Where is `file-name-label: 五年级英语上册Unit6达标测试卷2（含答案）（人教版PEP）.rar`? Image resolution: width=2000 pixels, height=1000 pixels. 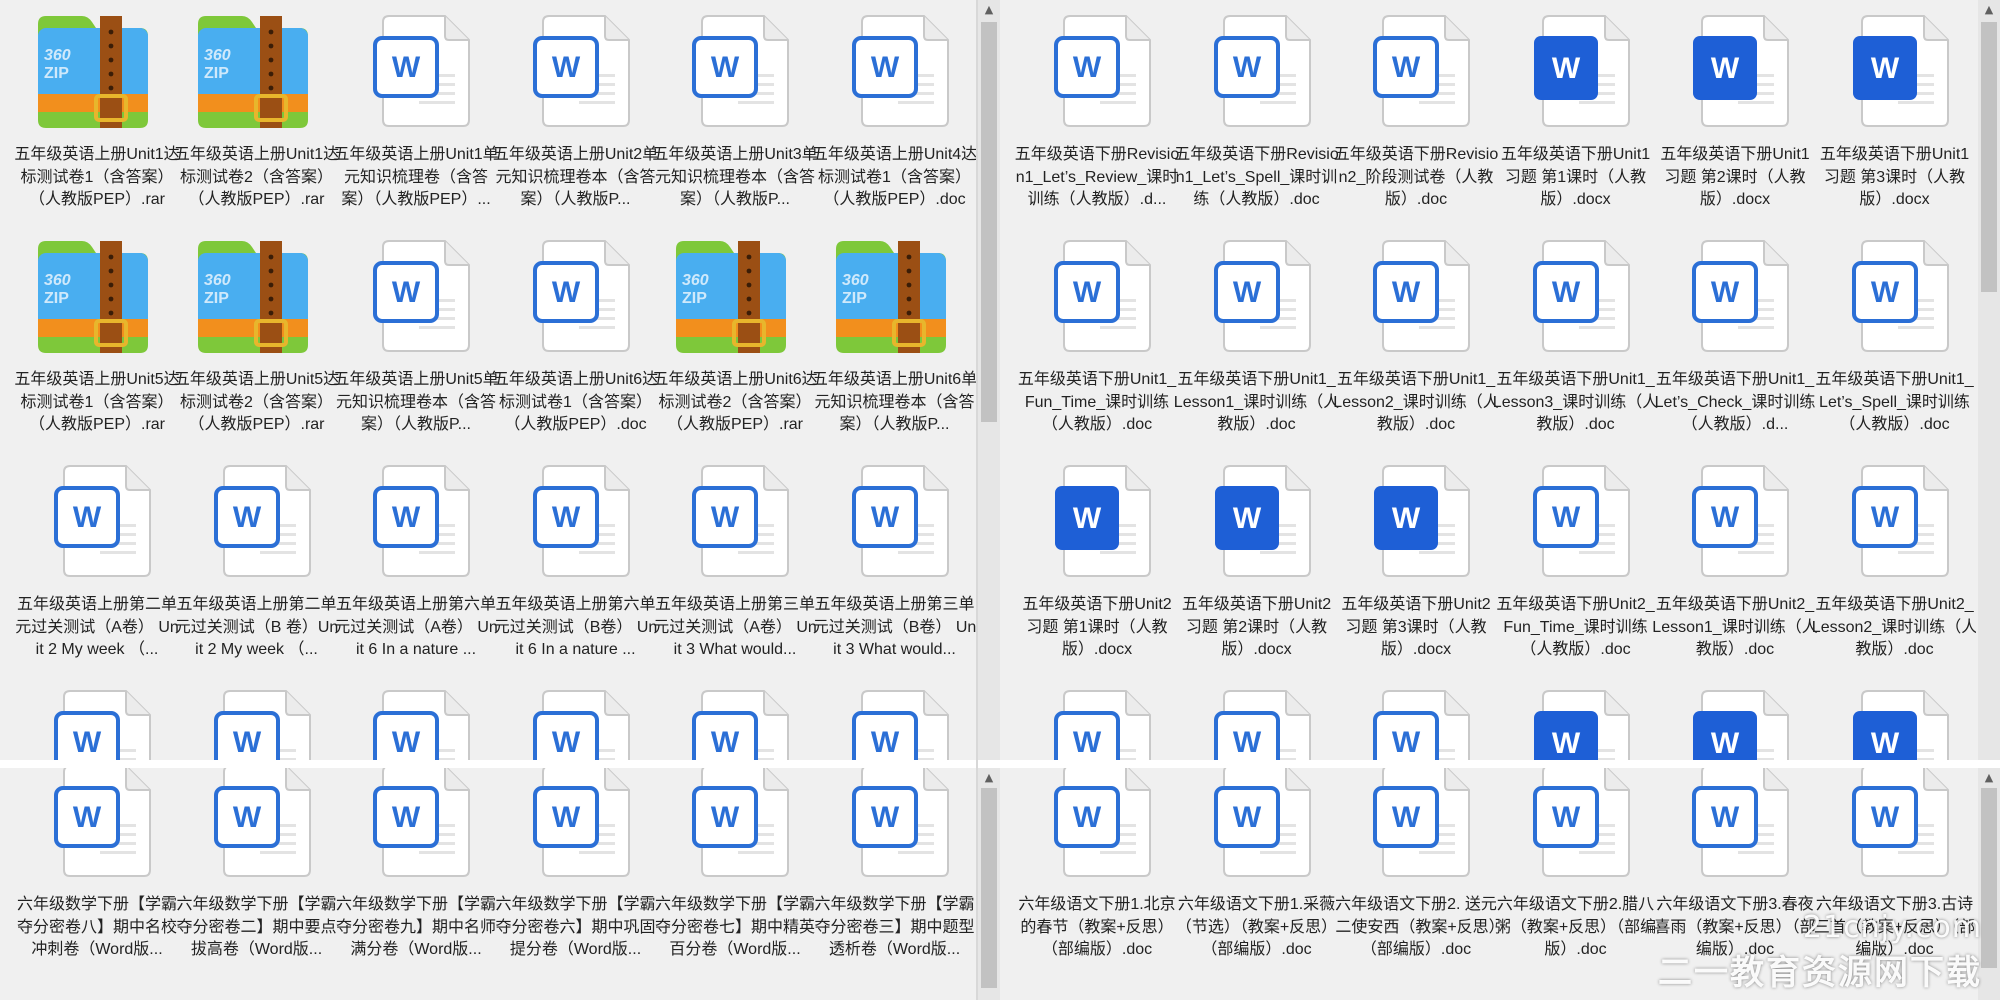
file-name-label: 五年级英语上册Unit6达标测试卷2（含答案）（人教版PEP）.rar is located at coordinates (735, 402).